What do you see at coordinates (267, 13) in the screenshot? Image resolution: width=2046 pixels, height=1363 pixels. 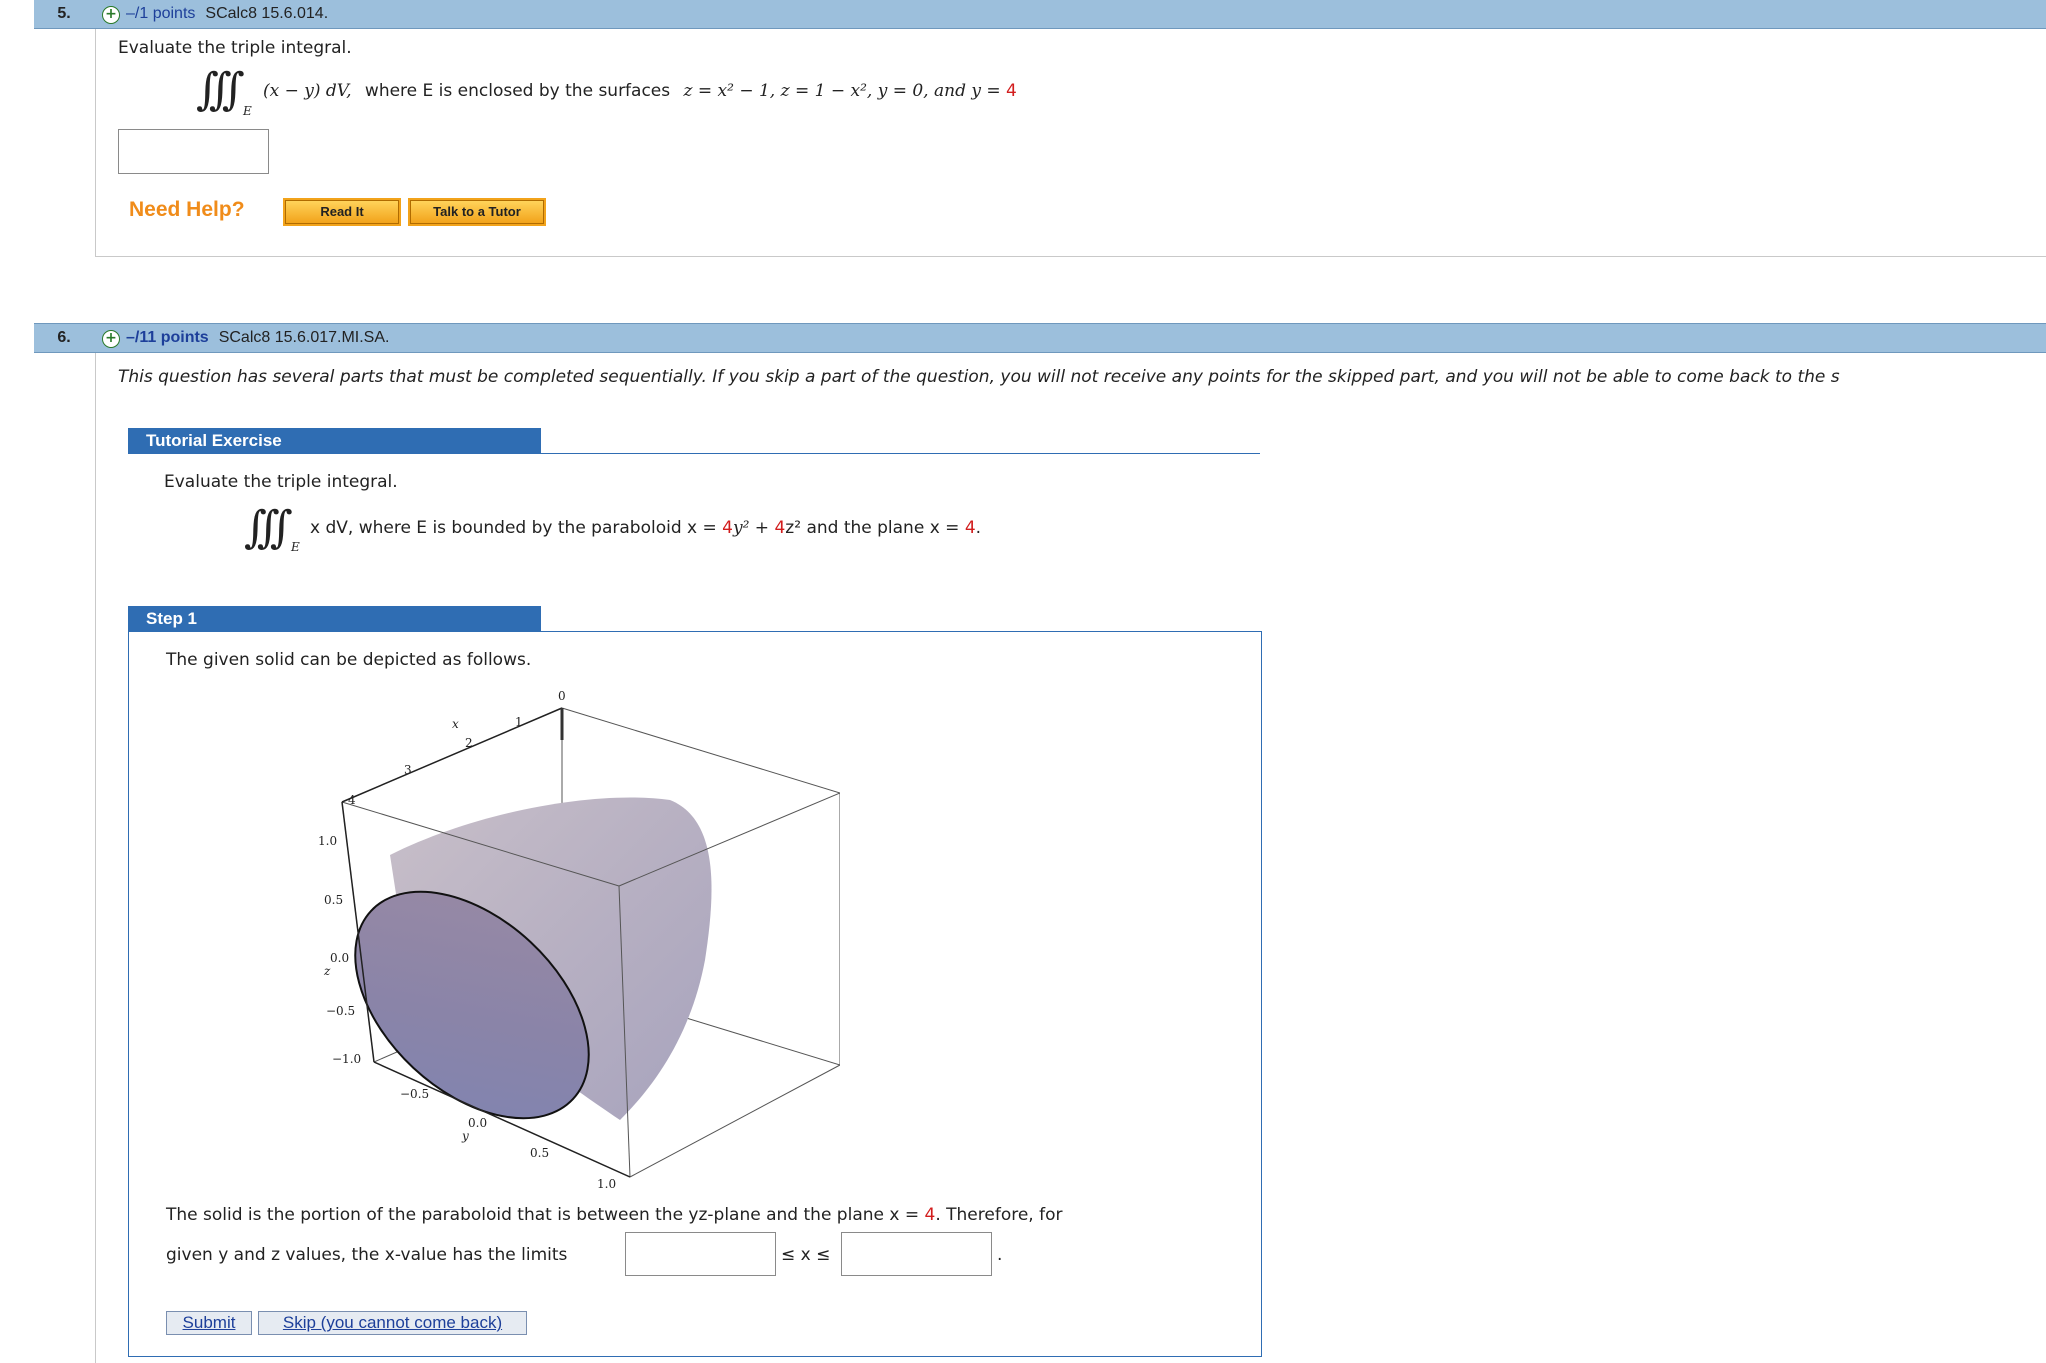 I see `q5-code: SCalc8 15.6.014.` at bounding box center [267, 13].